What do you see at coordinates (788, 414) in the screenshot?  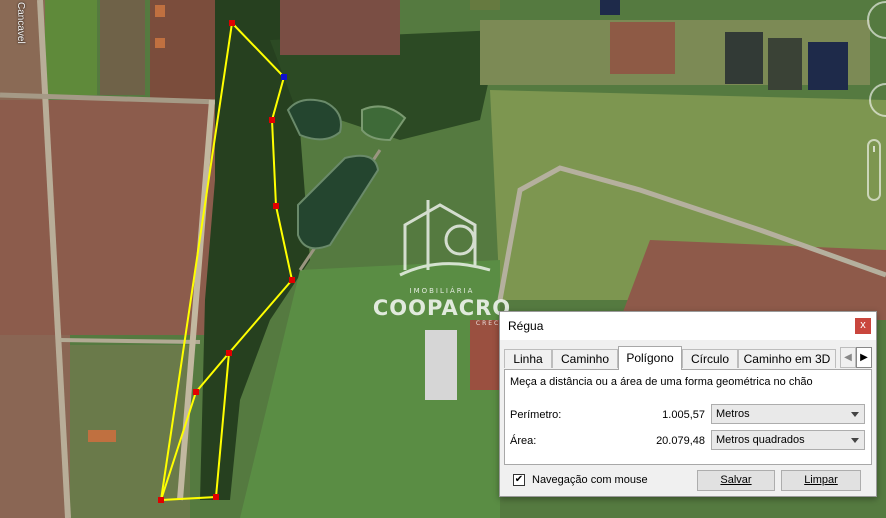 I see `perimeter-unit-select: Metros` at bounding box center [788, 414].